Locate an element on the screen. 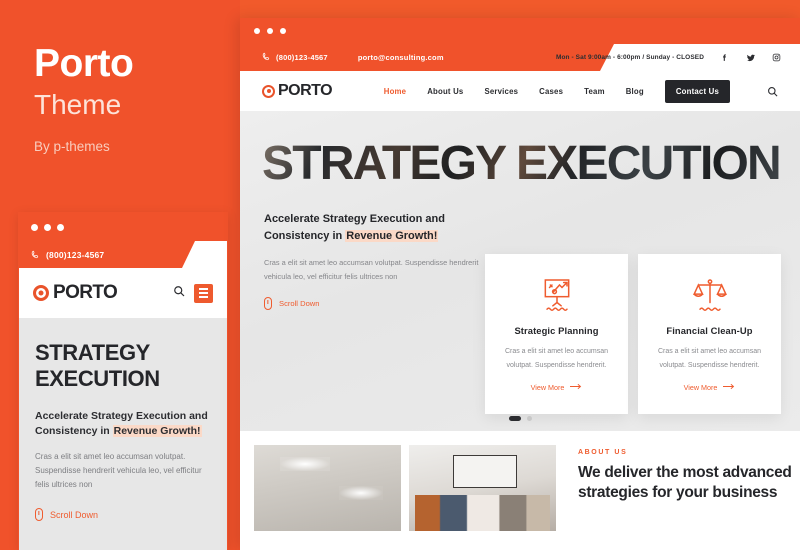 The image size is (800, 550). topbar-phone-text: (800)123-4567 is located at coordinates (302, 57).